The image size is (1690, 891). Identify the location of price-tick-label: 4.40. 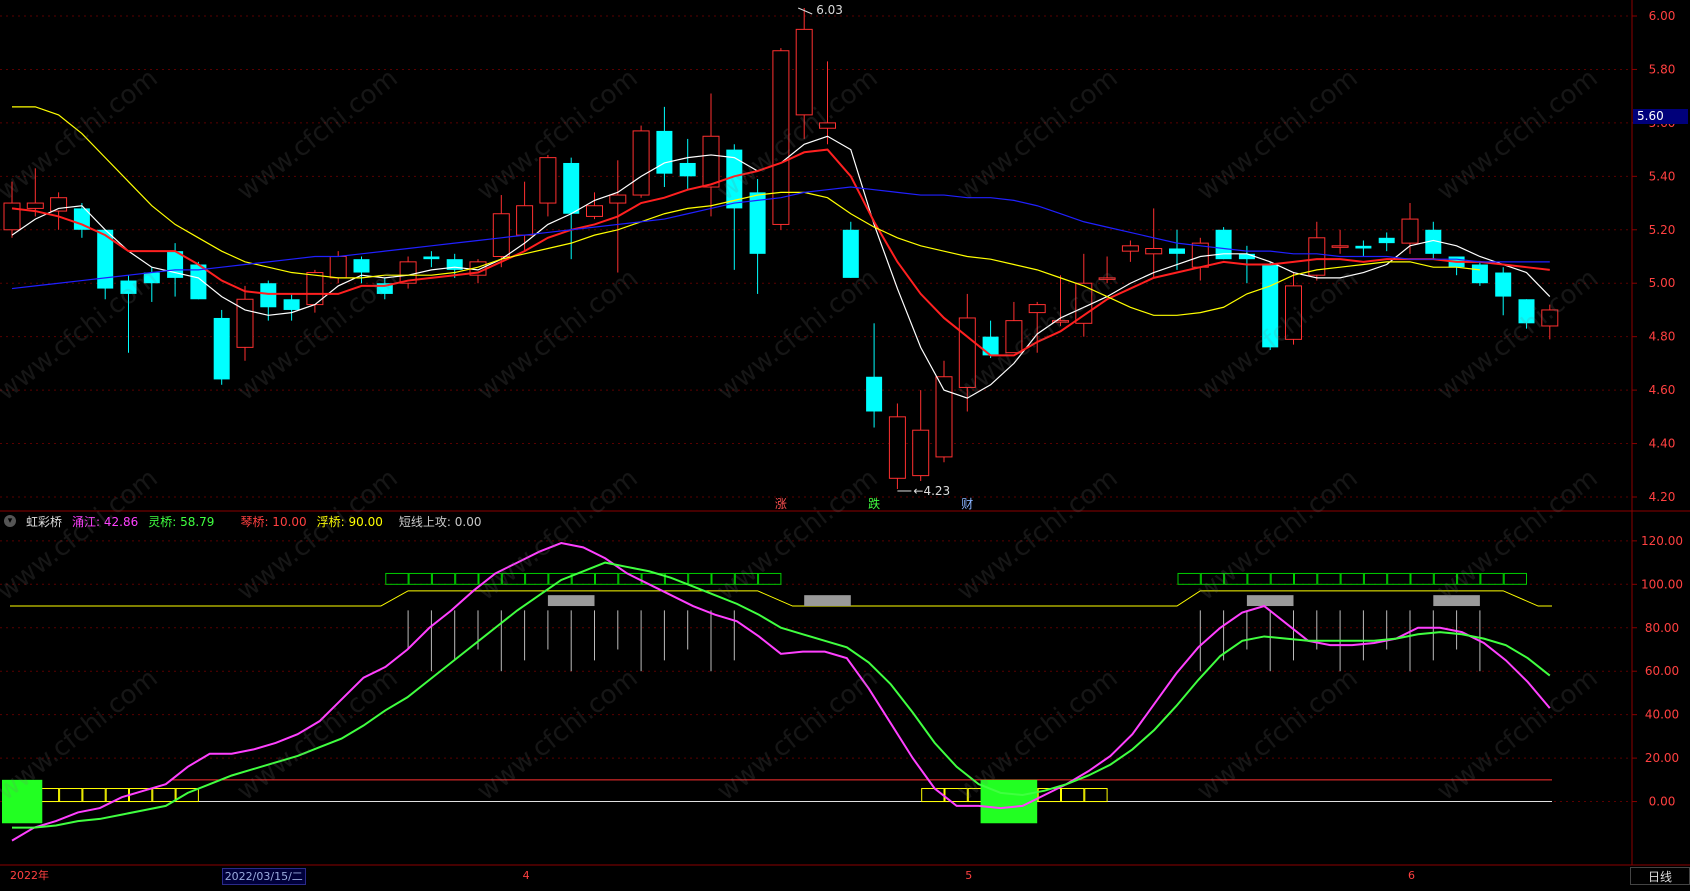
(1662, 444).